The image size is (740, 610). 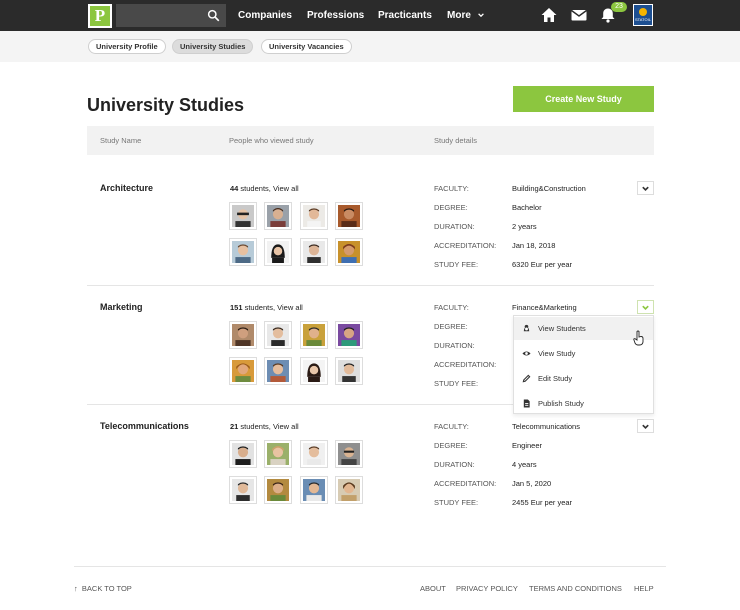 What do you see at coordinates (579, 15) in the screenshot?
I see `mail-icon` at bounding box center [579, 15].